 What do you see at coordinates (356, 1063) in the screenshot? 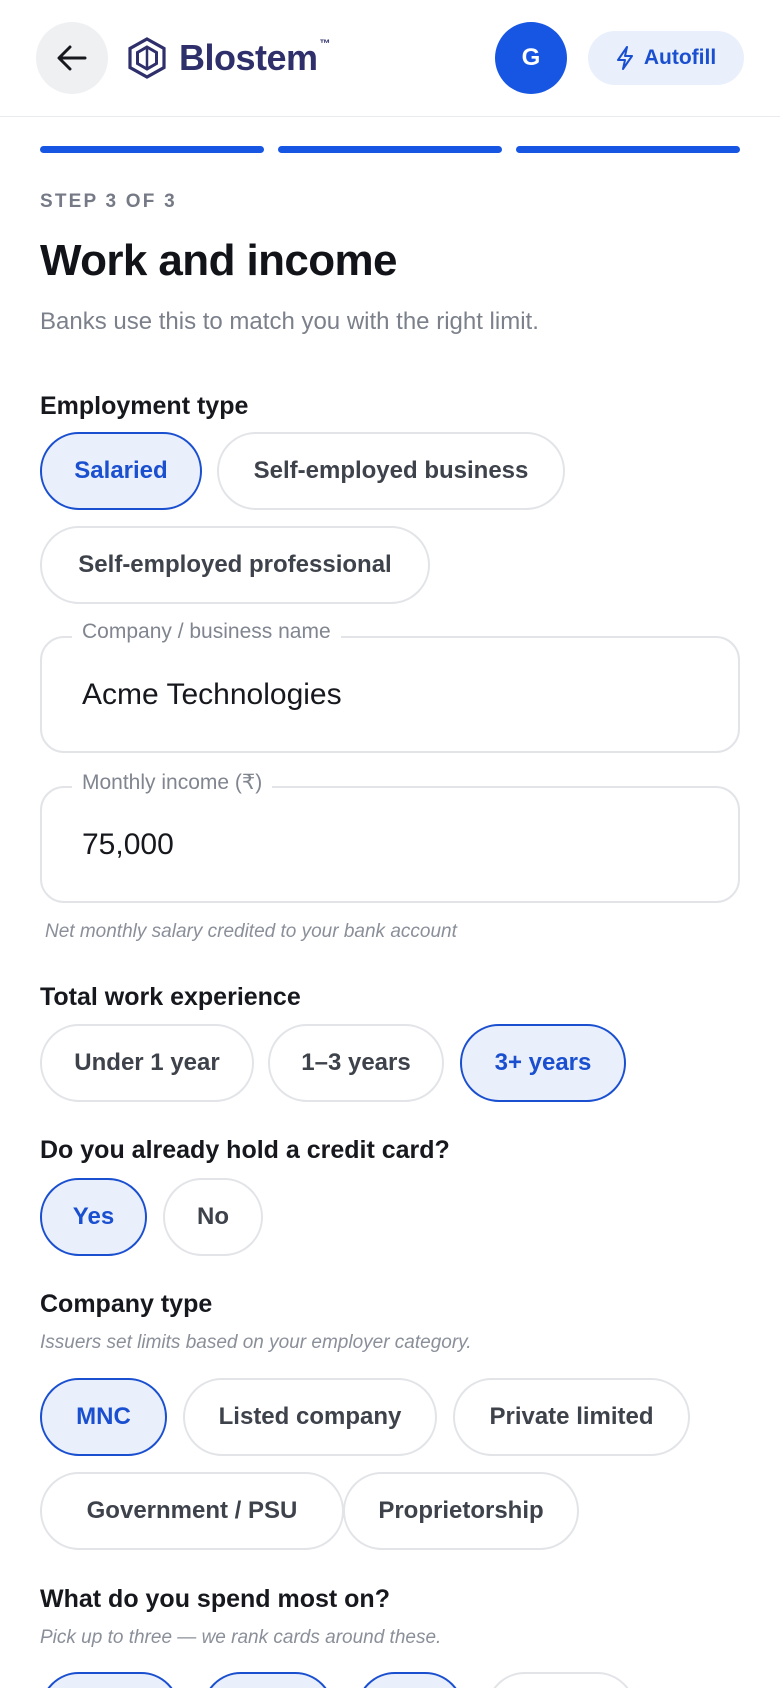
I see `chip-1-3-years: 1–3 years` at bounding box center [356, 1063].